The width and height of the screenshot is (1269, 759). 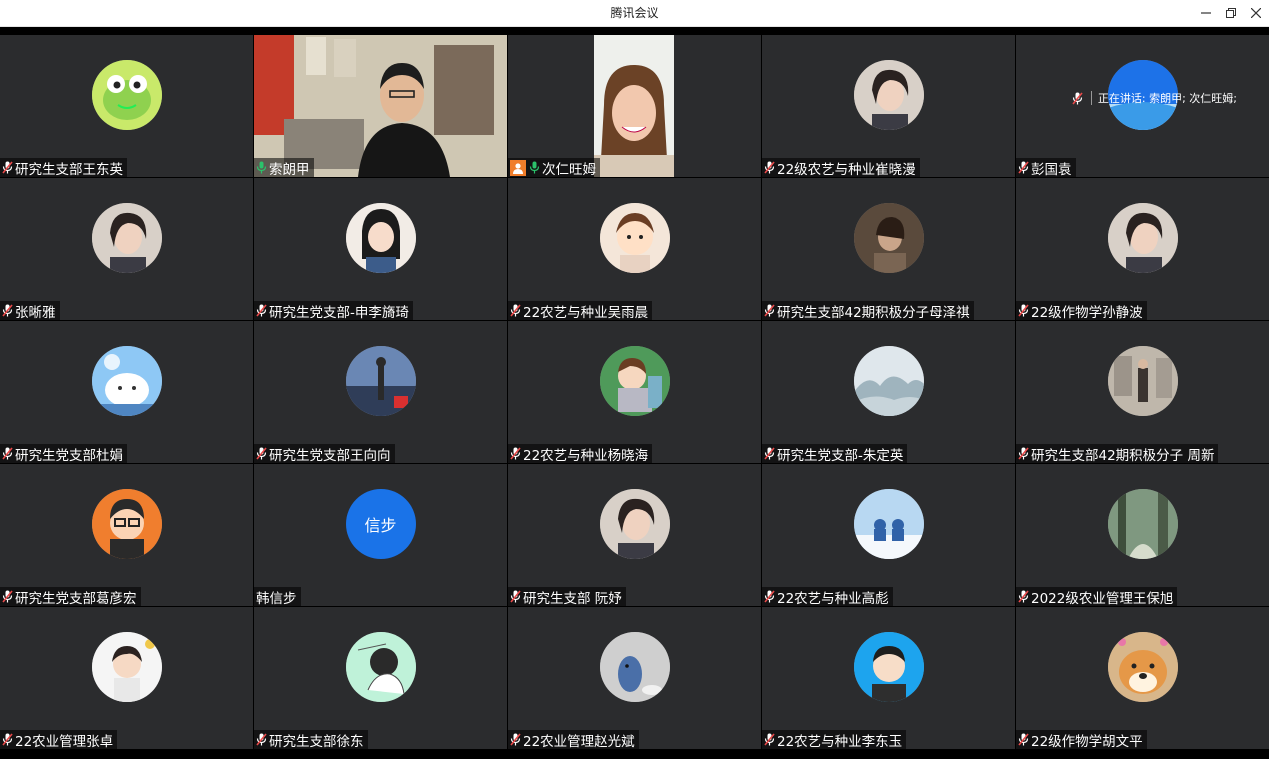 I want to click on participant-tile: 22级作物学孙静波, so click(x=1142, y=249).